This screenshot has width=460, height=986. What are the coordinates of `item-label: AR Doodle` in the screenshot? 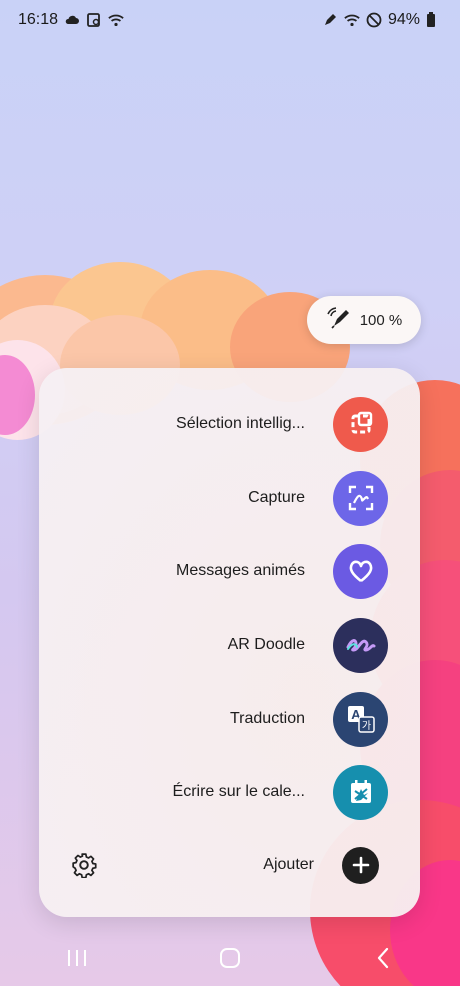 It's located at (266, 644).